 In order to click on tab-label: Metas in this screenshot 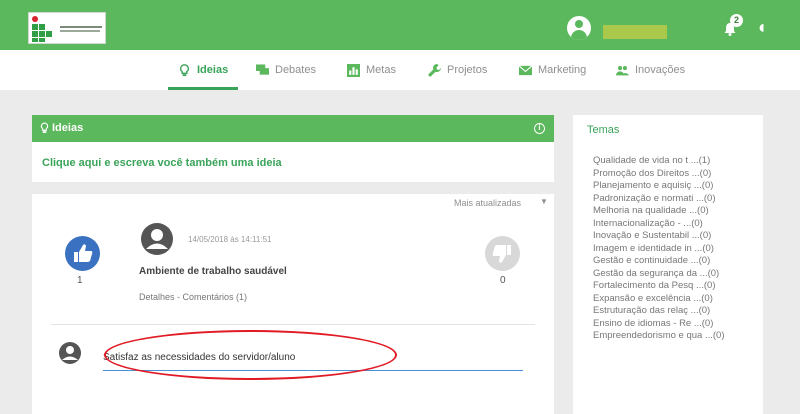, I will do `click(381, 70)`.